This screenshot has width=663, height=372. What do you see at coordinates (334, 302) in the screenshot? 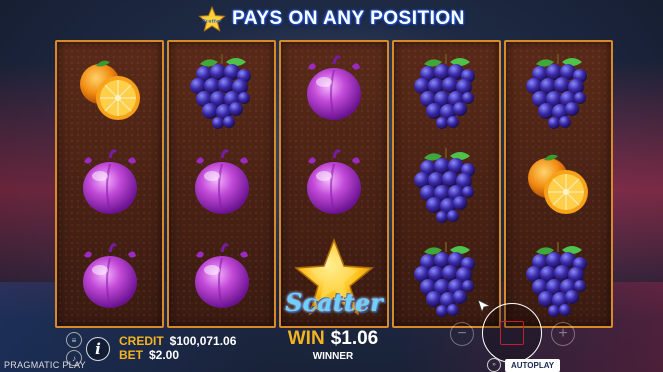
I see `scatter-label: Scatter` at bounding box center [334, 302].